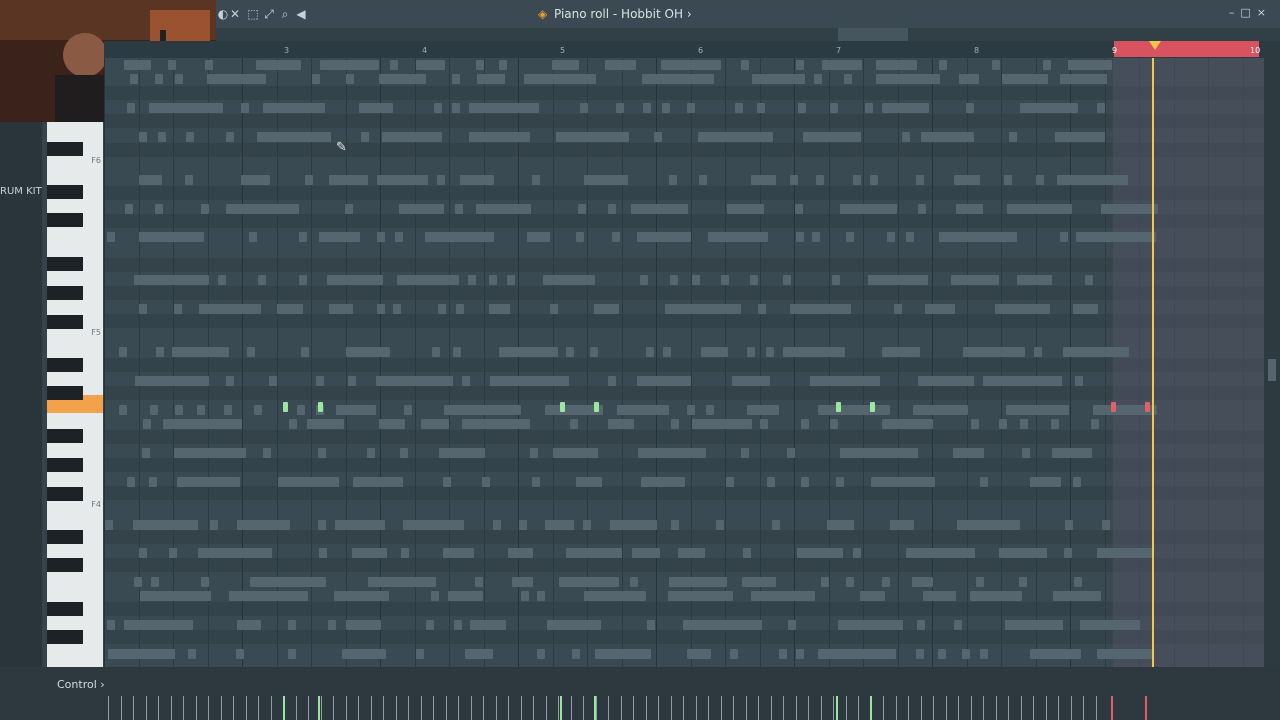 The height and width of the screenshot is (720, 1280). Describe the element at coordinates (1113, 407) in the screenshot. I see `looped-note` at that location.